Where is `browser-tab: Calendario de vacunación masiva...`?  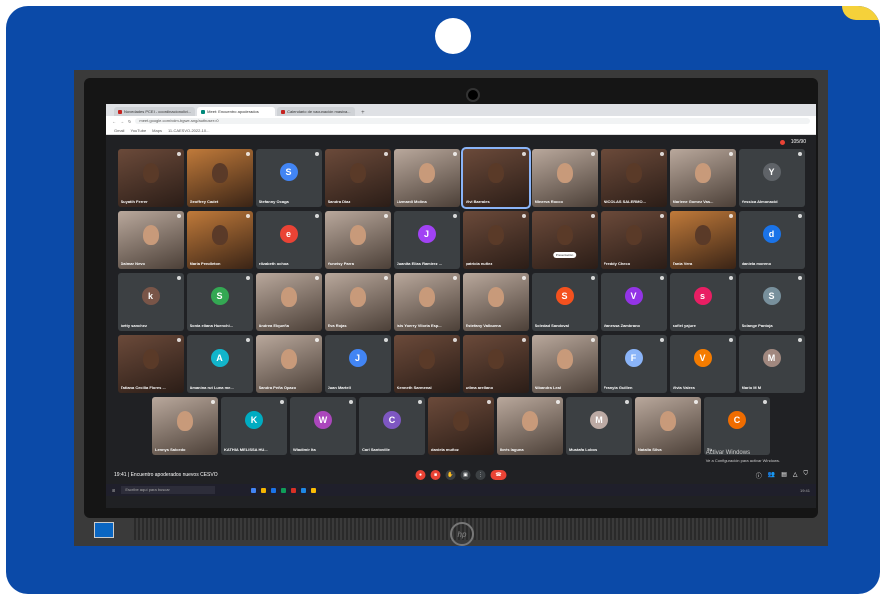
browser-tab: Calendario de vacunación masiva... is located at coordinates (316, 111).